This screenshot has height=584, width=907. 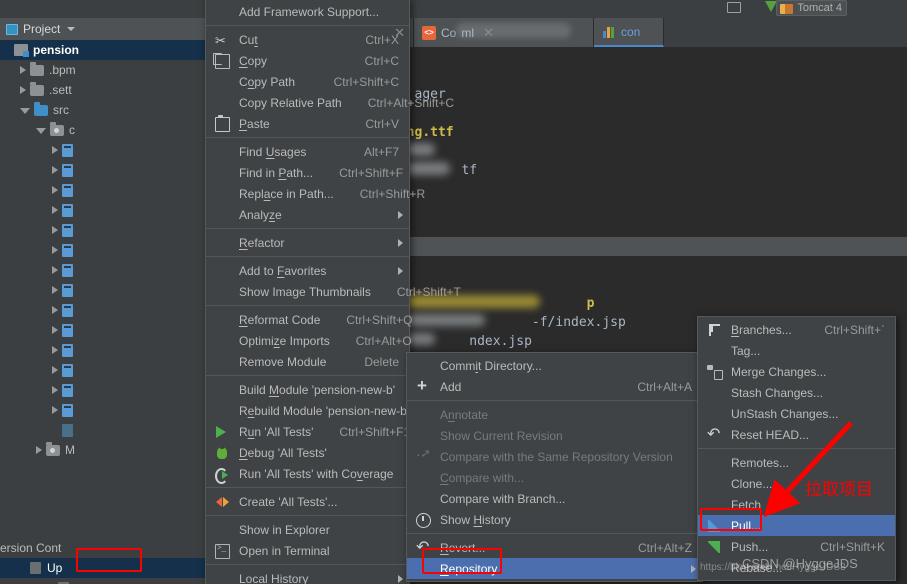 I want to click on menu-item-open-in-terminal: Open in Terminal, so click(x=307, y=550).